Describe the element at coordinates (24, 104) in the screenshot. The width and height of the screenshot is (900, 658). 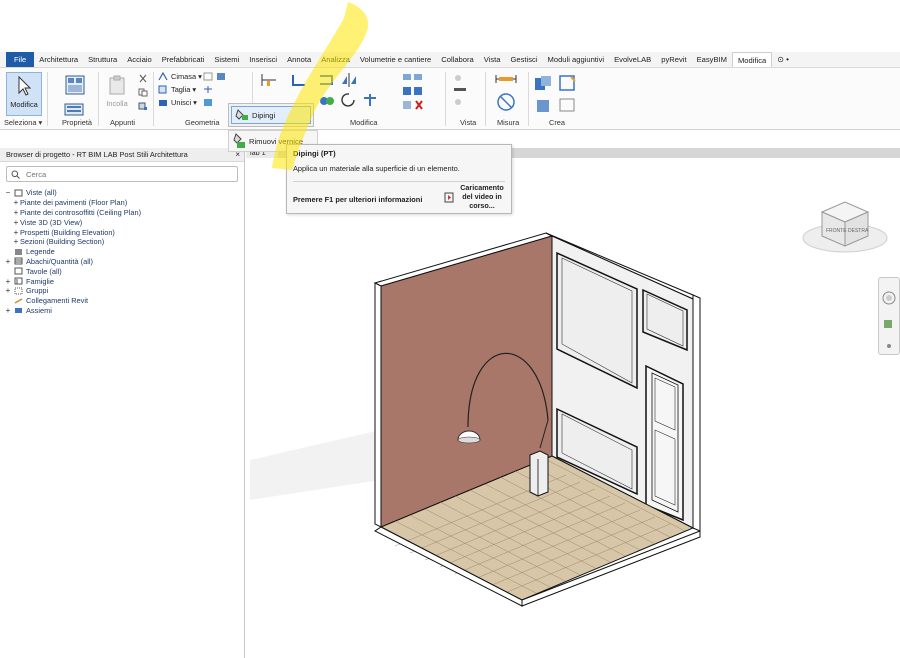
I see `modify-tool-label: Modifica` at that location.